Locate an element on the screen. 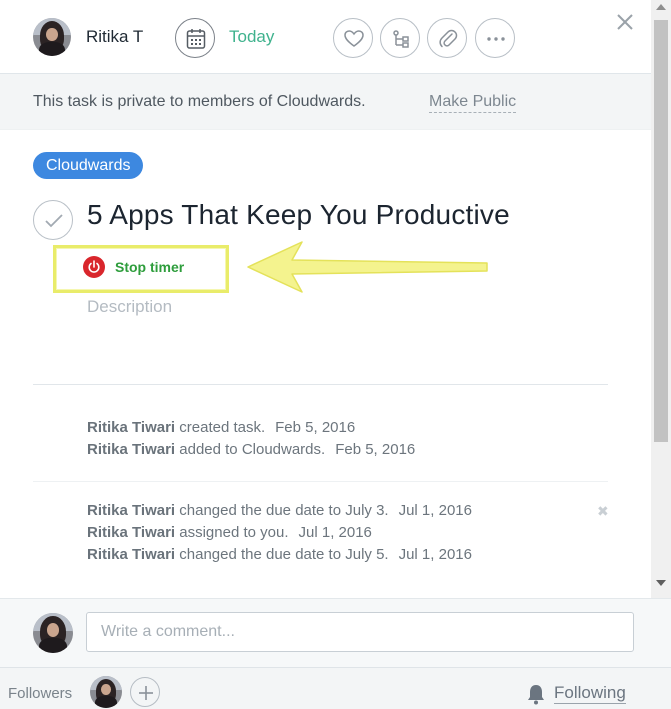 Image resolution: width=671 pixels, height=709 pixels. assignee-name: Ritika T is located at coordinates (114, 37).